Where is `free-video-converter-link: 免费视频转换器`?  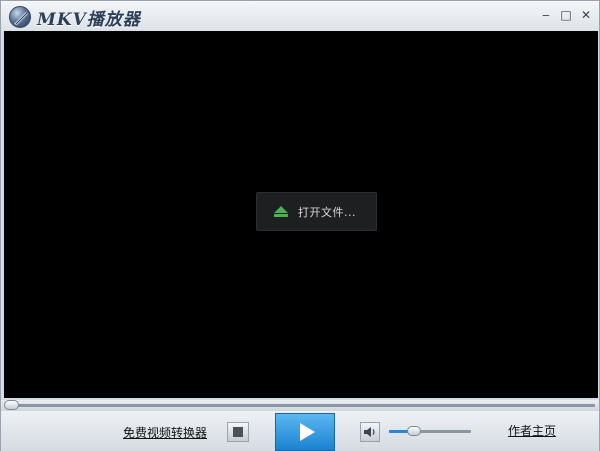
free-video-converter-link: 免费视频转换器 is located at coordinates (165, 432).